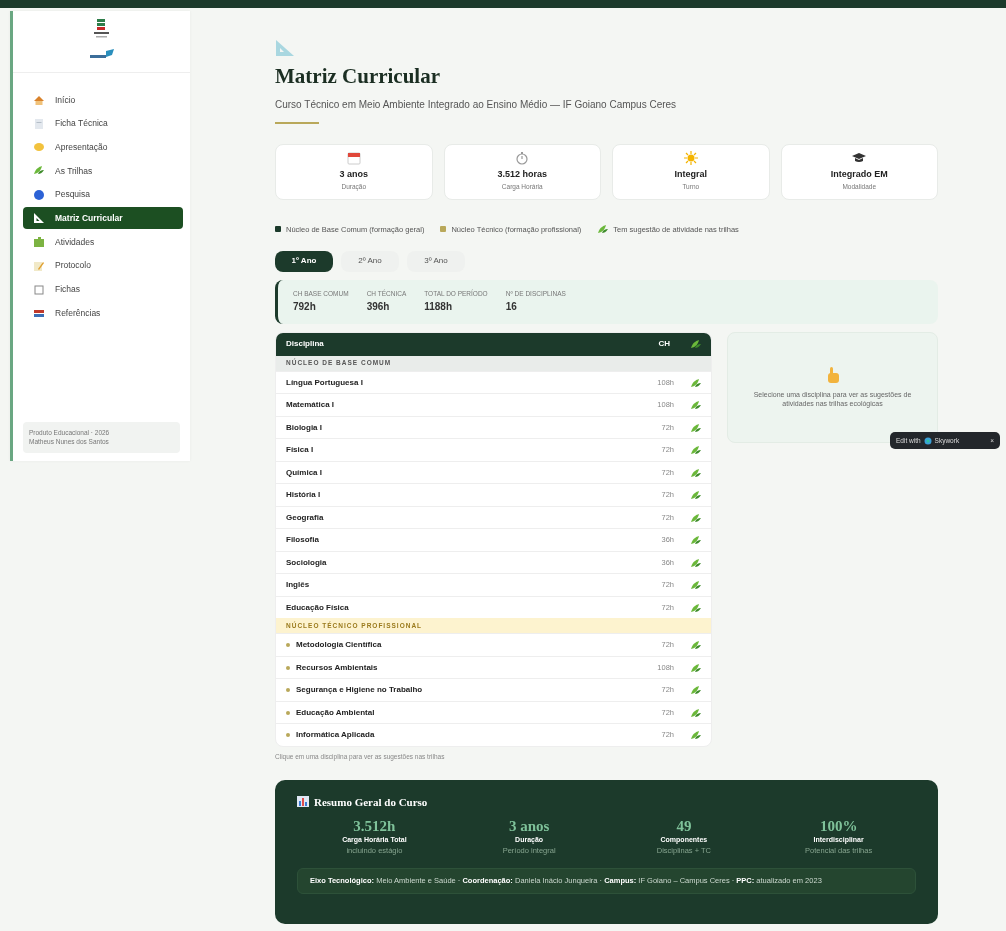 This screenshot has height=931, width=1006. What do you see at coordinates (103, 123) in the screenshot?
I see `sidebar-item: Ficha Técnica` at bounding box center [103, 123].